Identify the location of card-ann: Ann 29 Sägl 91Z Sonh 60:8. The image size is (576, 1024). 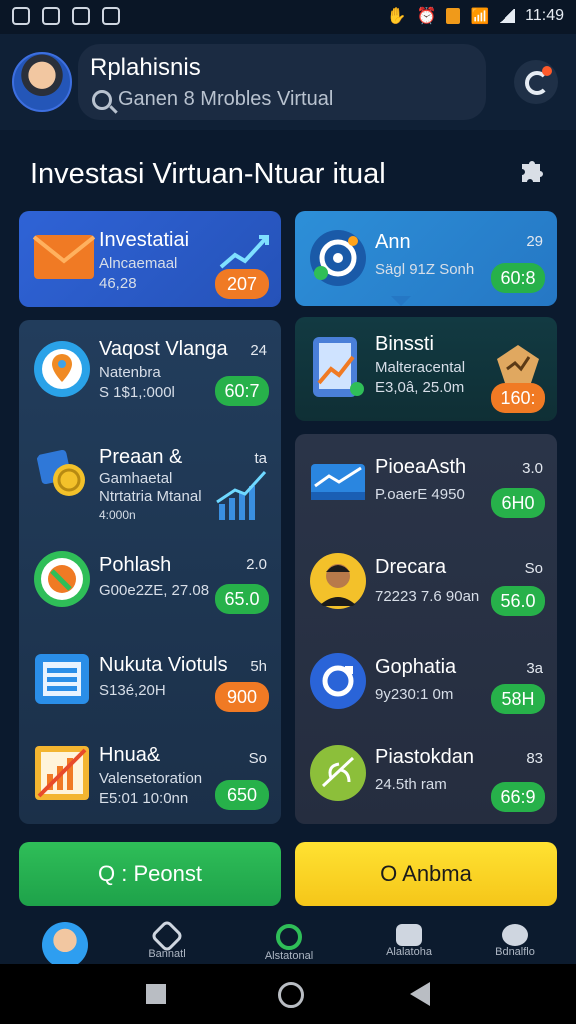
(426, 258).